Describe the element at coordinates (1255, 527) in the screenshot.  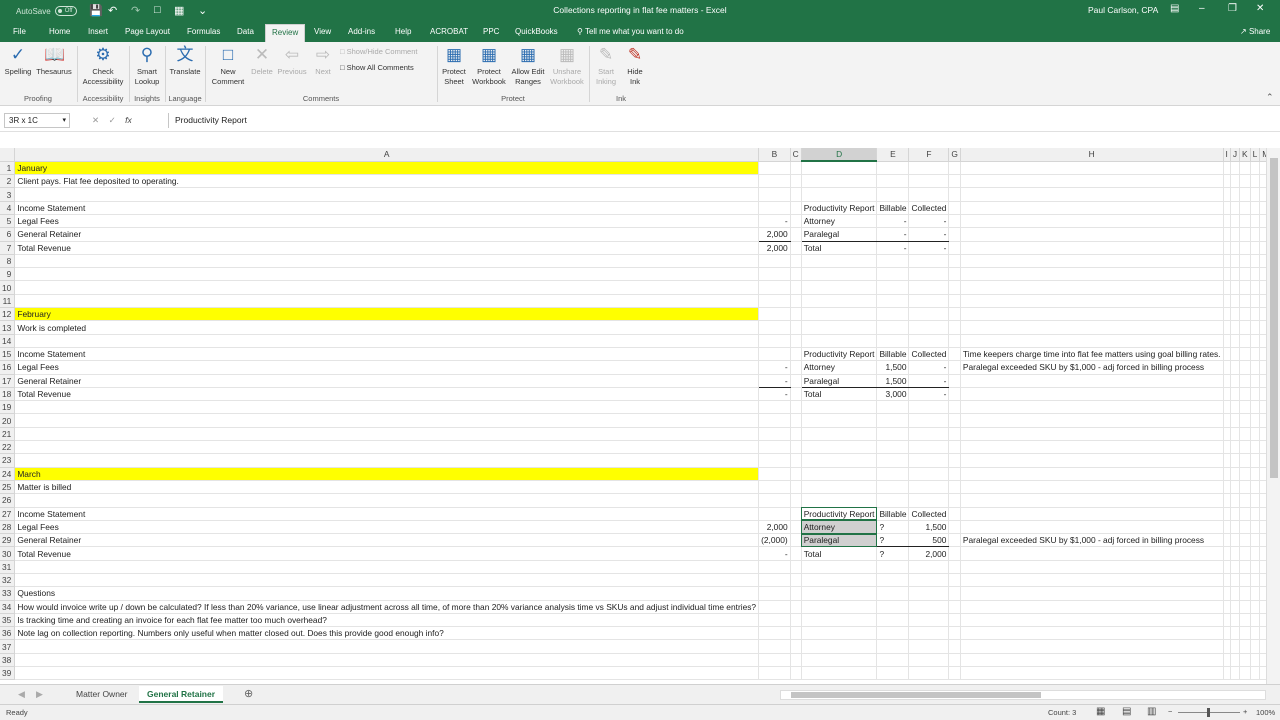
I see `cell-L28` at that location.